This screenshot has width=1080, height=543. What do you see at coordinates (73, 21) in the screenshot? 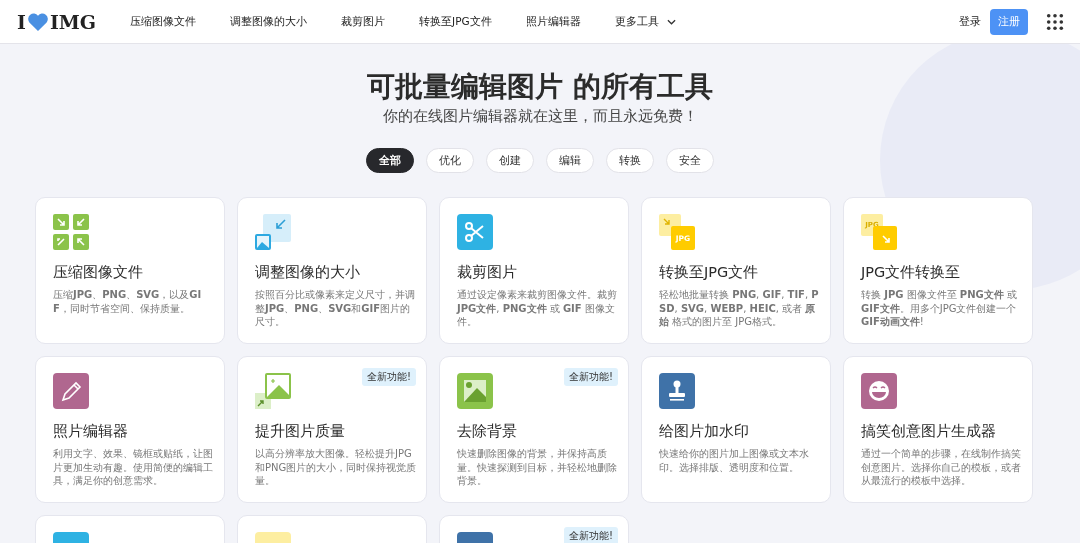
I see `logo-text: IMG` at bounding box center [73, 21].